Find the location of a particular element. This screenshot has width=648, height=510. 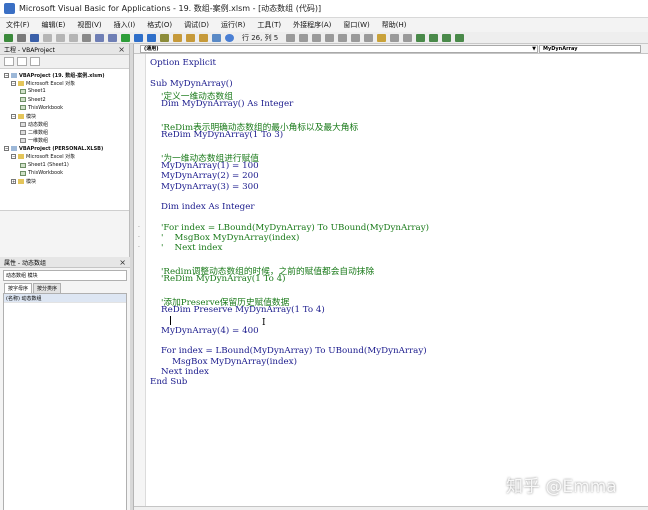

code-line: ReDim MyDynArray(1 To 3) is located at coordinates (216, 135).